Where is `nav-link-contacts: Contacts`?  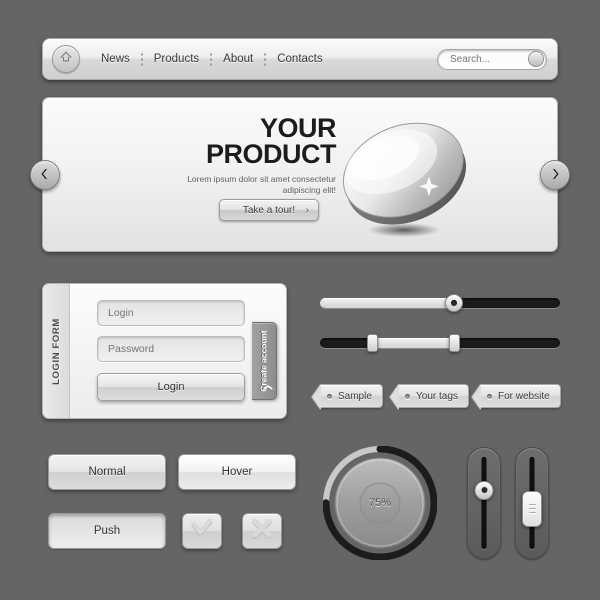 nav-link-contacts: Contacts is located at coordinates (299, 59).